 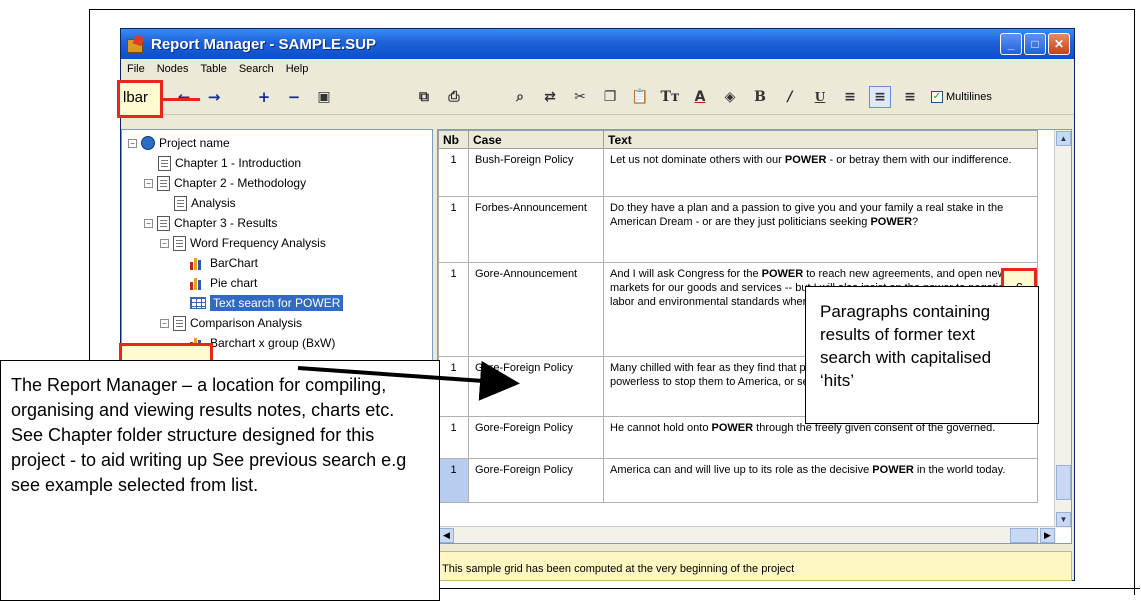 I want to click on cell-case: Forbes-Announcement, so click(x=536, y=229).